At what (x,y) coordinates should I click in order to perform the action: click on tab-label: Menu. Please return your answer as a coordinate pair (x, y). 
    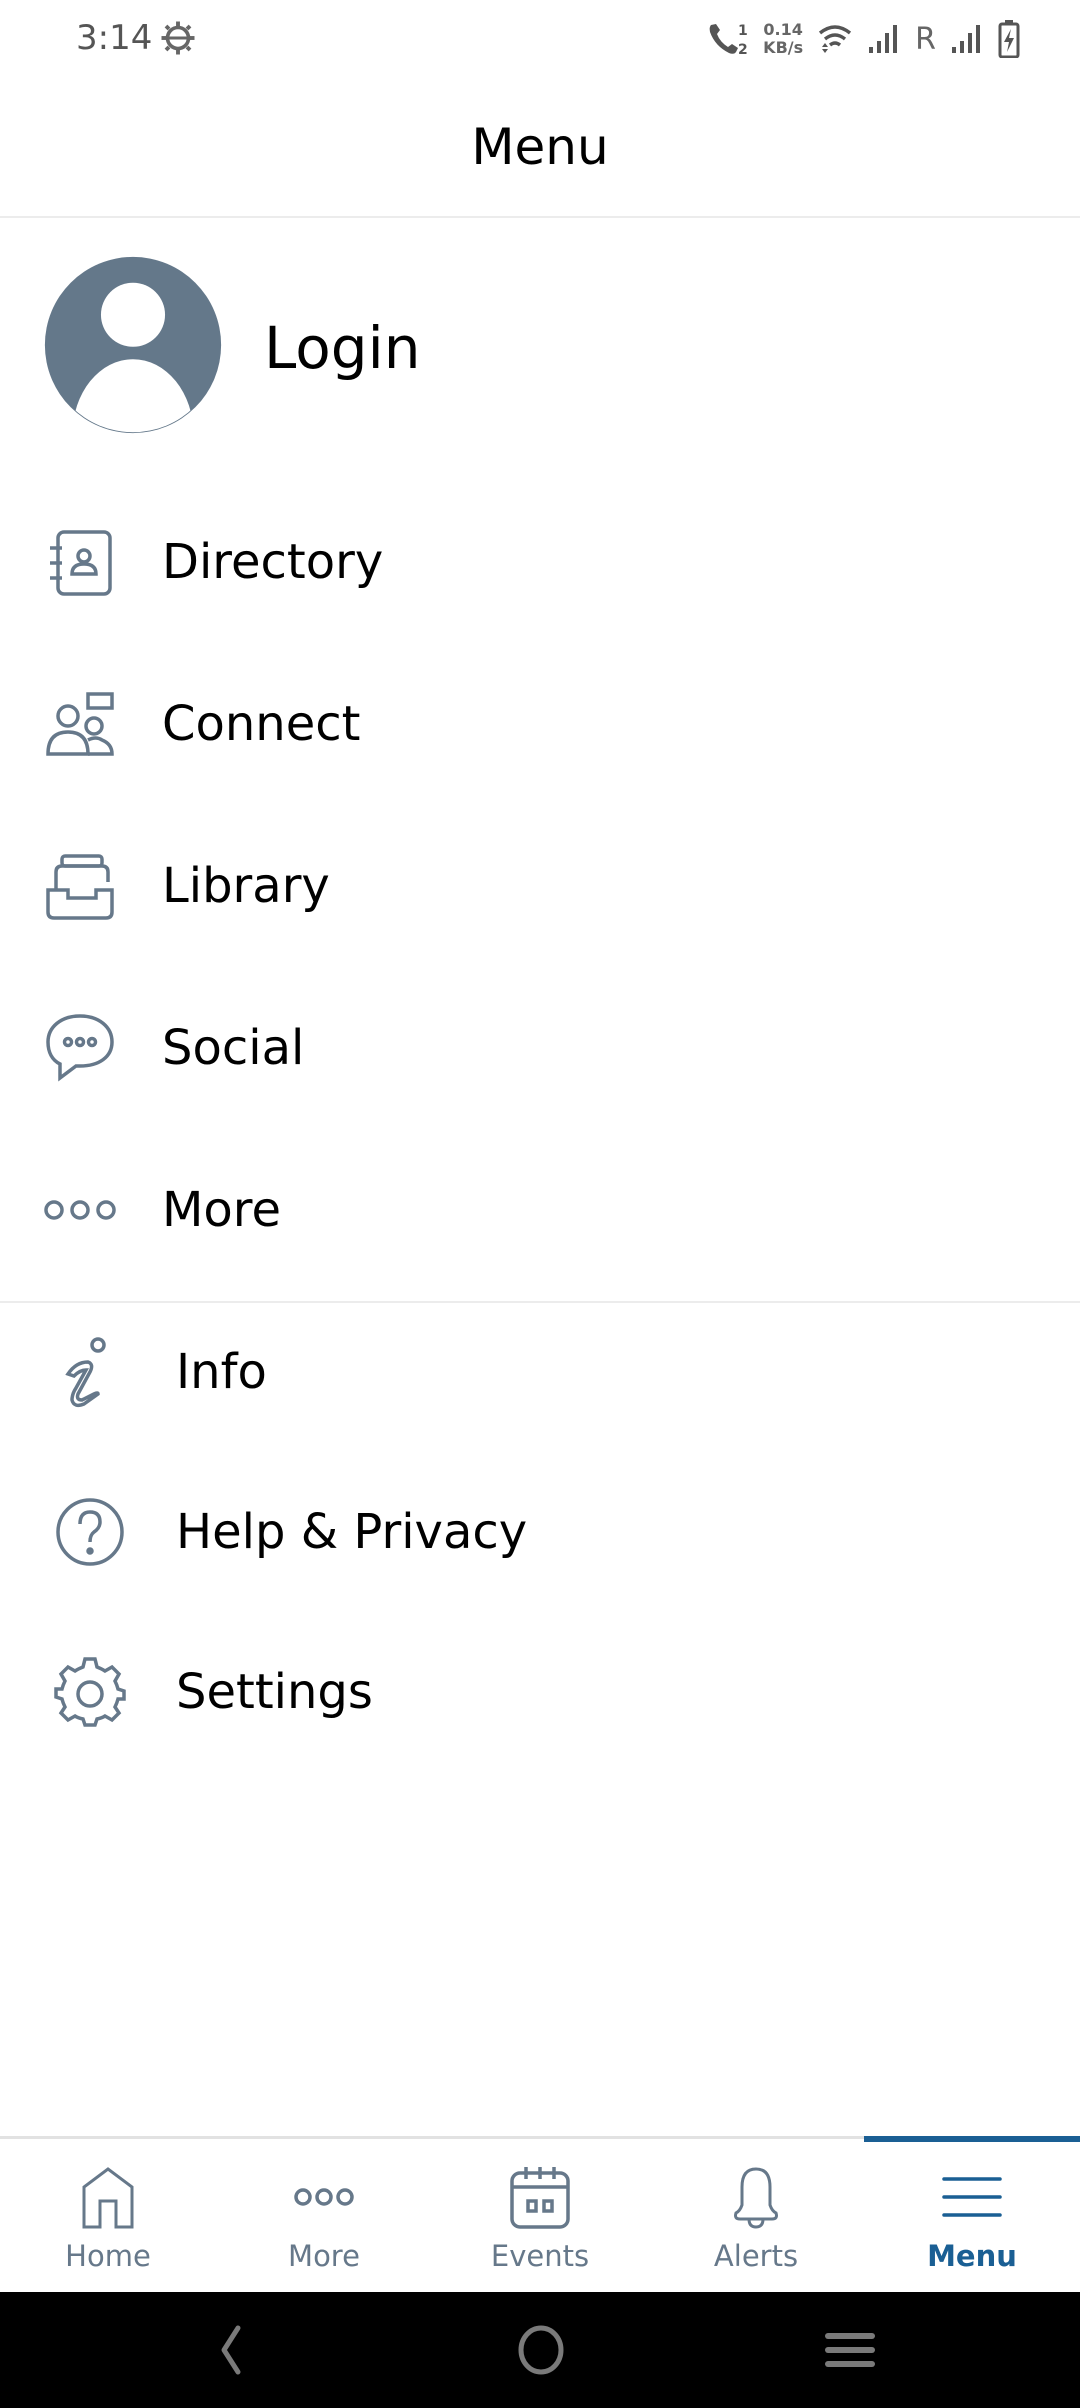
    Looking at the image, I should click on (972, 2256).